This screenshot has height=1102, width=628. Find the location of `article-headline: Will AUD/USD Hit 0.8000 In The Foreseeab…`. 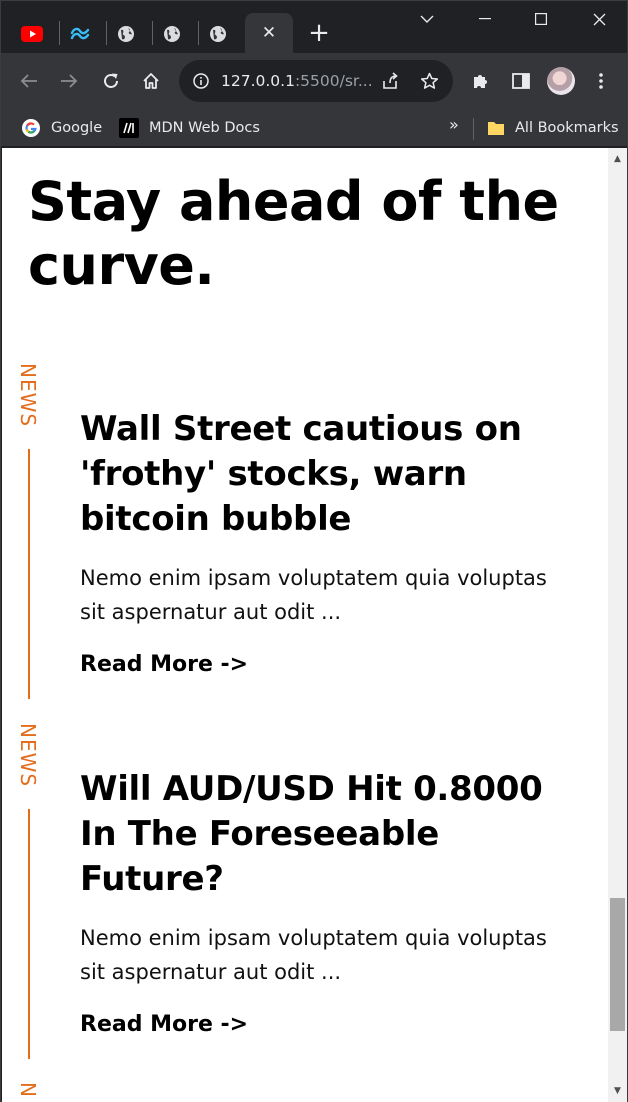

article-headline: Will AUD/USD Hit 0.8000 In The Foreseeab… is located at coordinates (315, 834).